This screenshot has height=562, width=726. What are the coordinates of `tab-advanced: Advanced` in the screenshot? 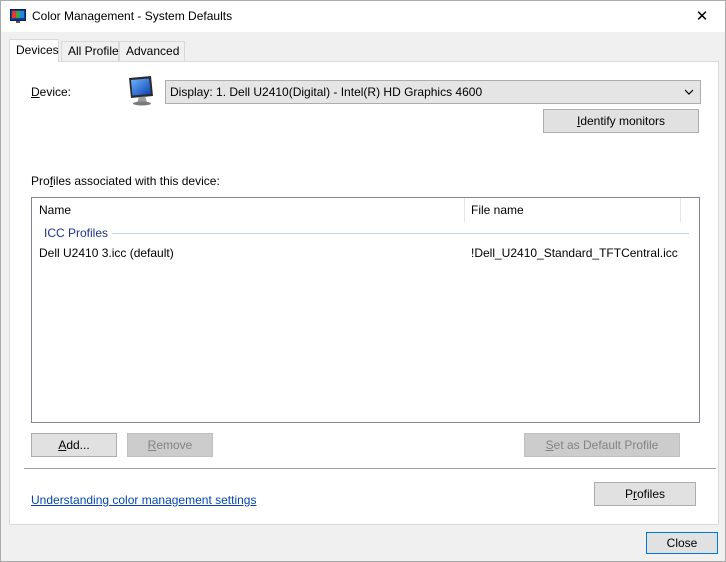 It's located at (152, 51).